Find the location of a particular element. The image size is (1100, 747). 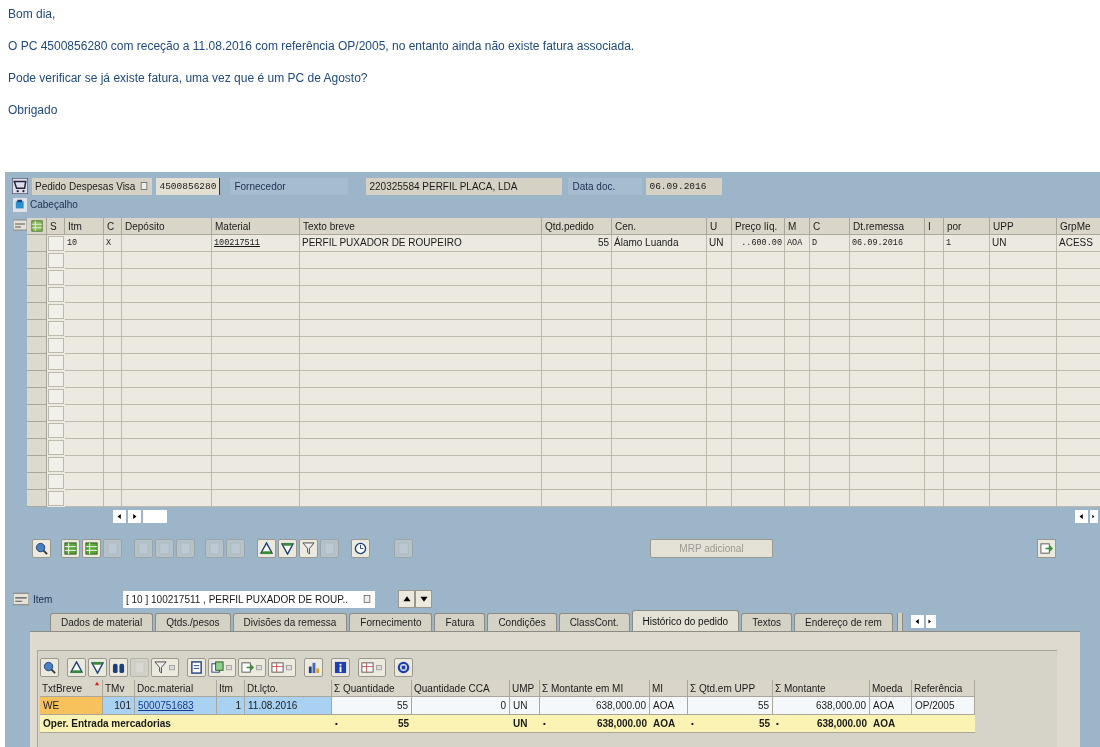

dropdown-icon is located at coordinates (379, 667).